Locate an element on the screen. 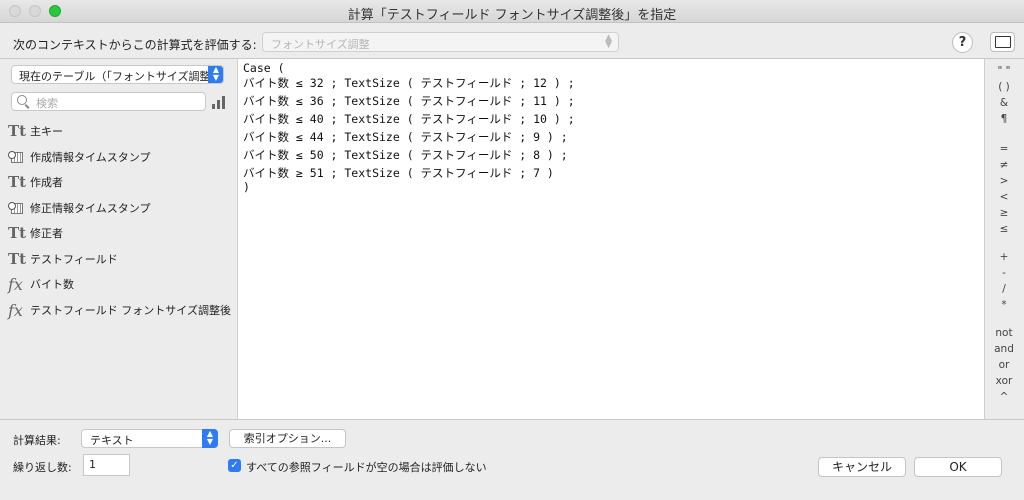 This screenshot has width=1024, height=500. result-type-label: 計算結果: is located at coordinates (37, 440).